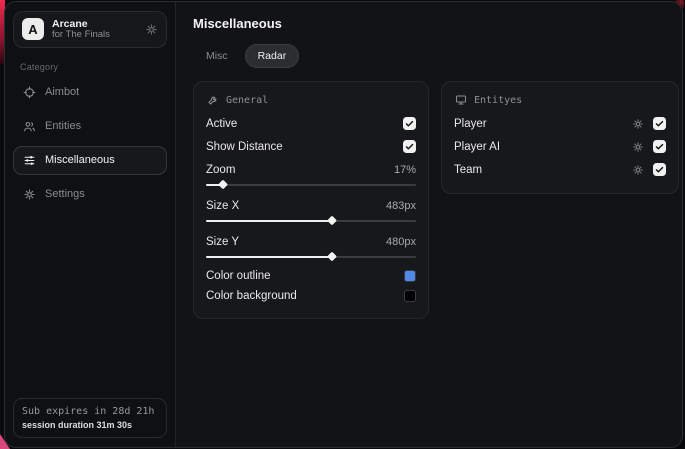 Image resolution: width=685 pixels, height=449 pixels. Describe the element at coordinates (311, 146) in the screenshot. I see `toggle-row-show-distance: Show Distance` at that location.